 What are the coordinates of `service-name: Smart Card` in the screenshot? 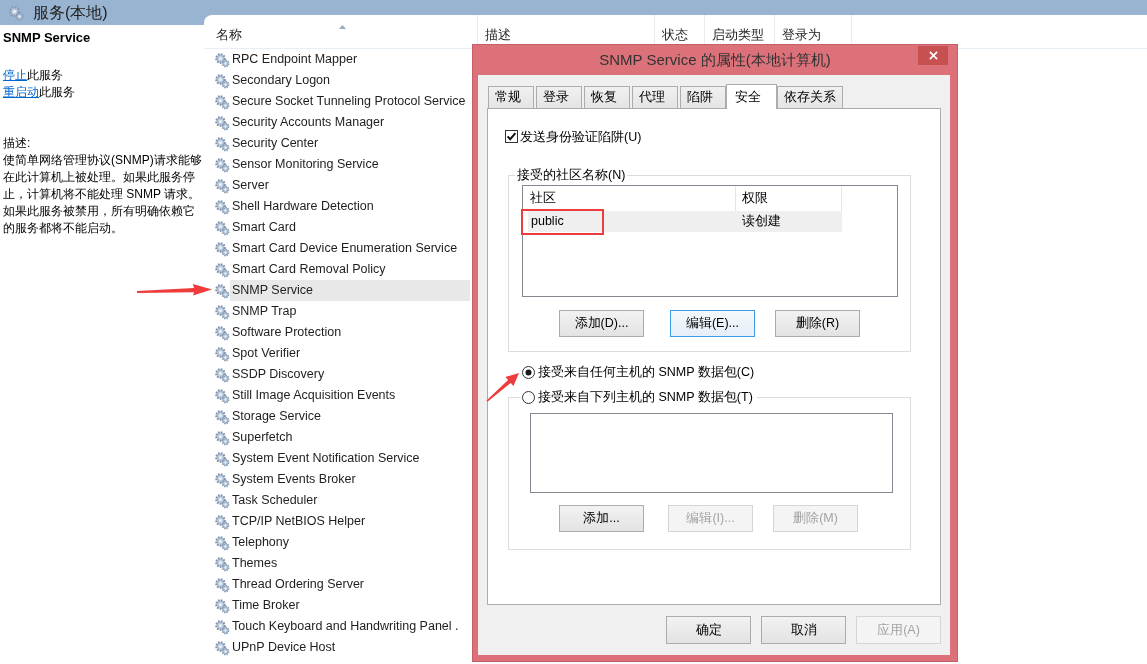 It's located at (350, 227).